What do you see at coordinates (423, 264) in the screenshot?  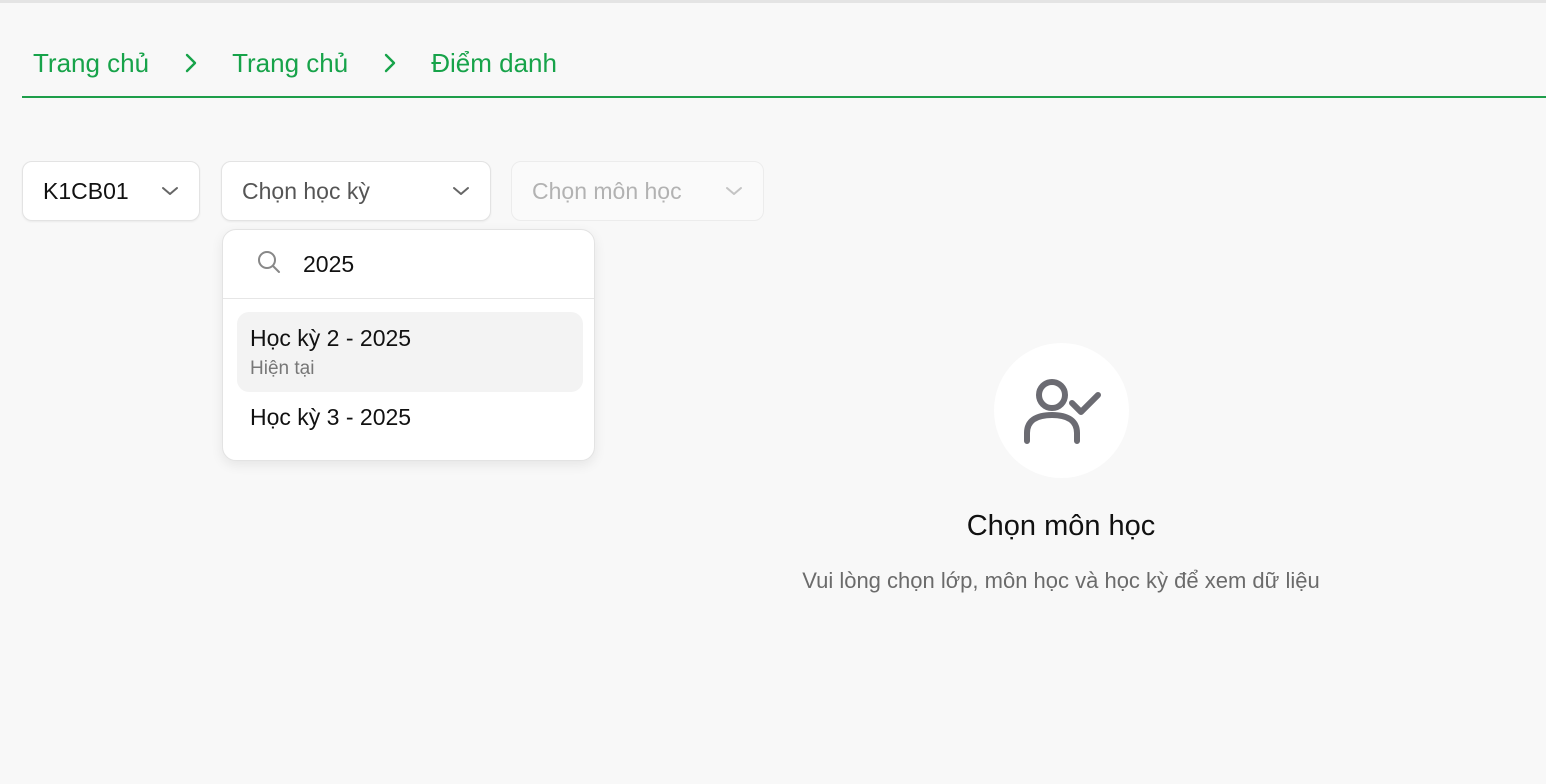 I see `term-search-input` at bounding box center [423, 264].